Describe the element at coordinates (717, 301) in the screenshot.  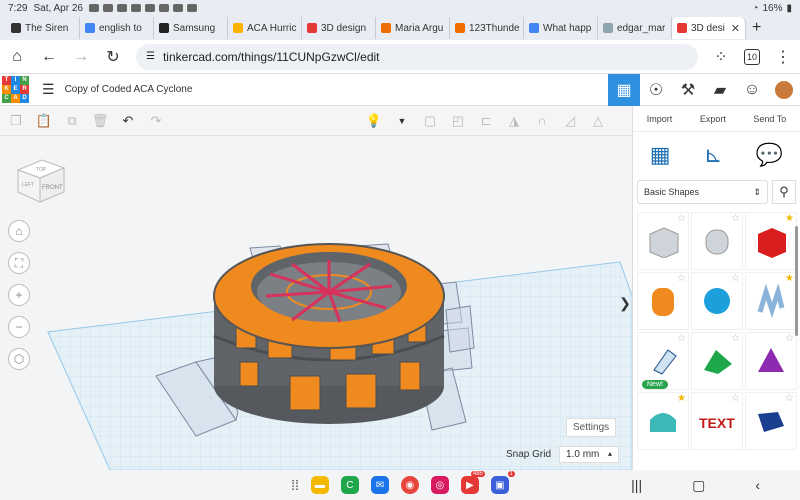
I see `shape-sphere: ☆` at that location.